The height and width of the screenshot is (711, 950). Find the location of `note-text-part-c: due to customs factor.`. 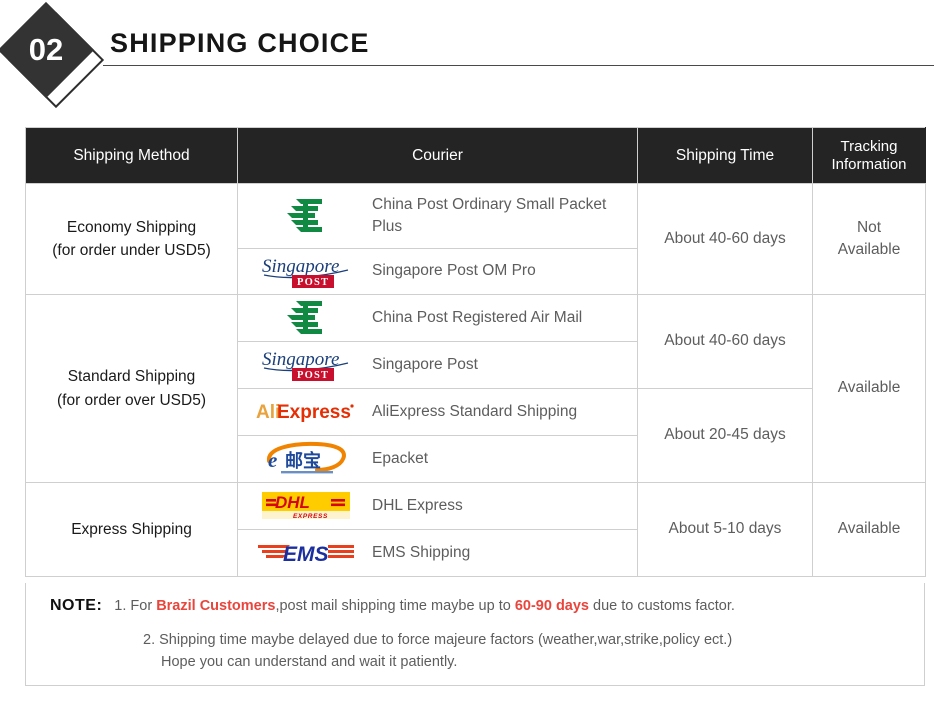

note-text-part-c: due to customs factor. is located at coordinates (662, 606).